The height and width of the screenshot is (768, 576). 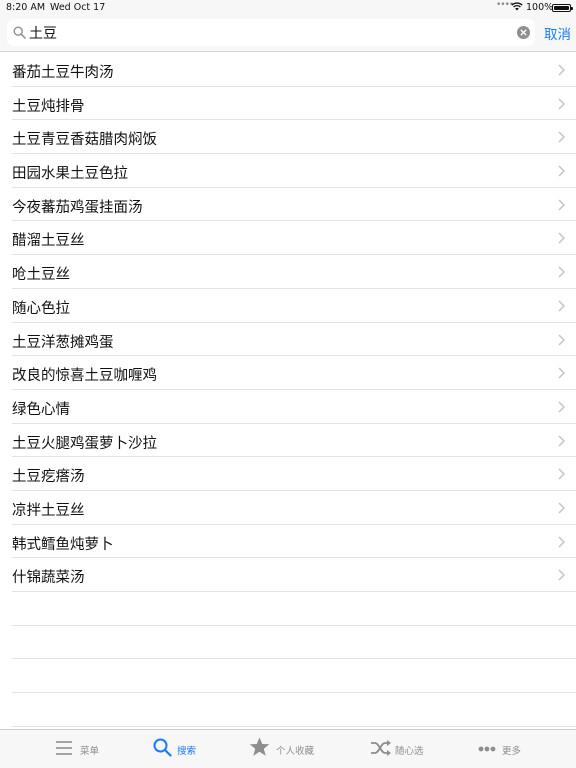 I want to click on list-item: 绿色心情, so click(x=294, y=407).